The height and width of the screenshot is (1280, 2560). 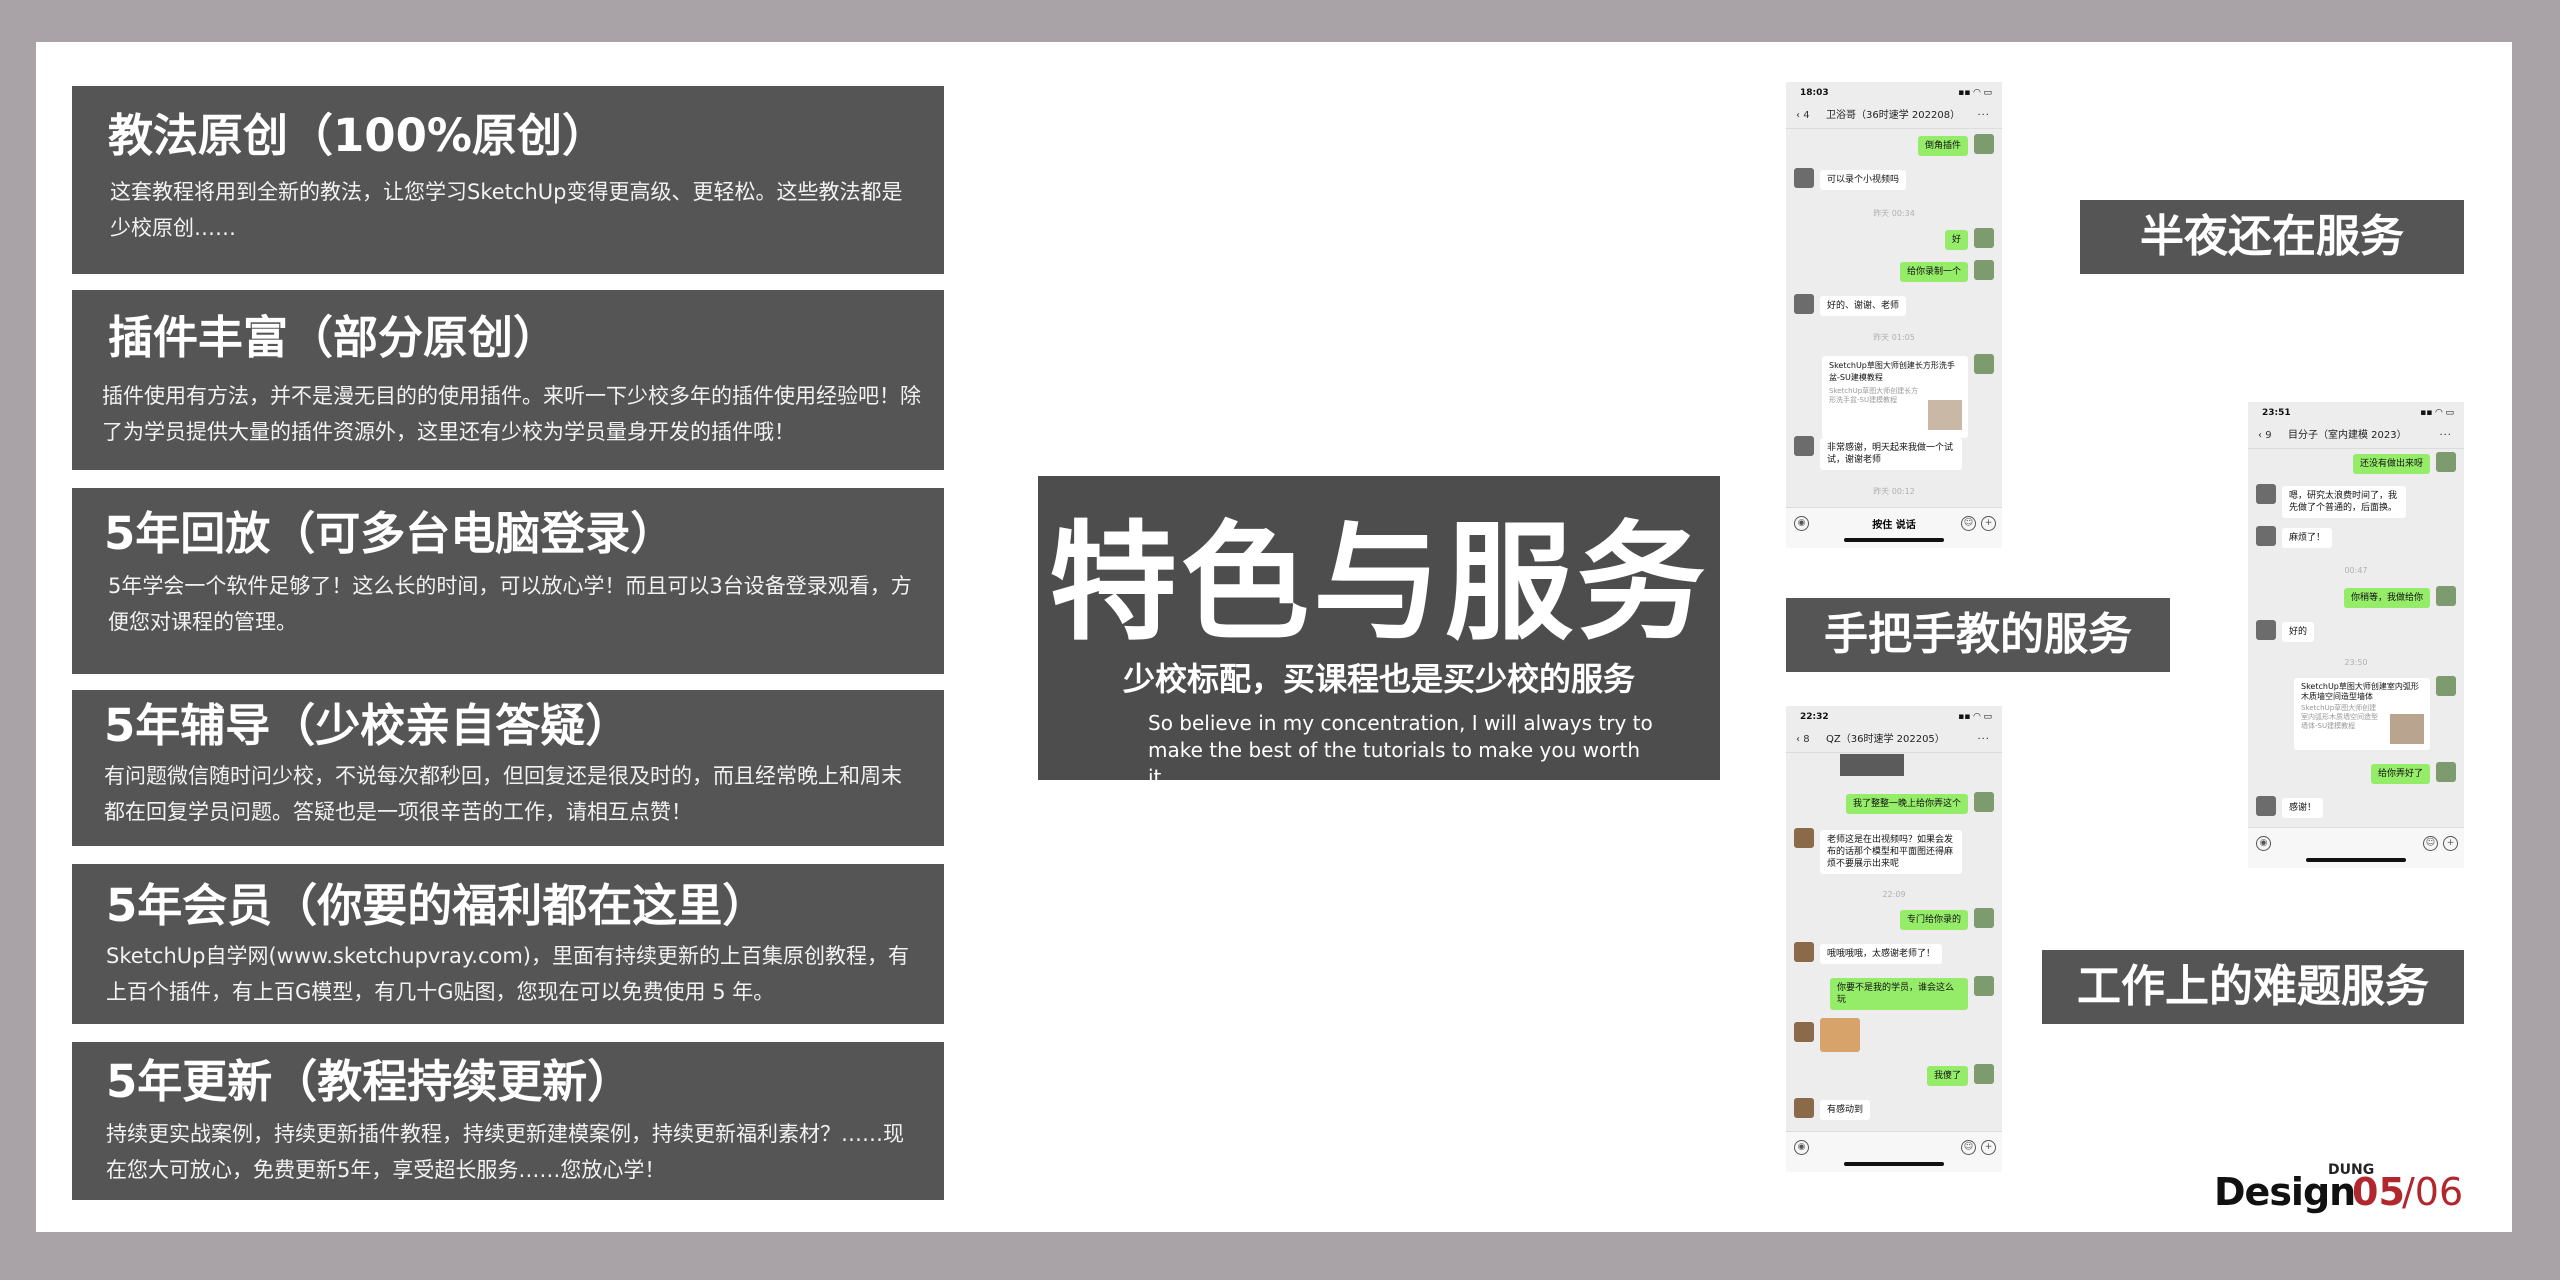 I want to click on feature-title: 5年更新（教程持续更新）, so click(x=369, y=1081).